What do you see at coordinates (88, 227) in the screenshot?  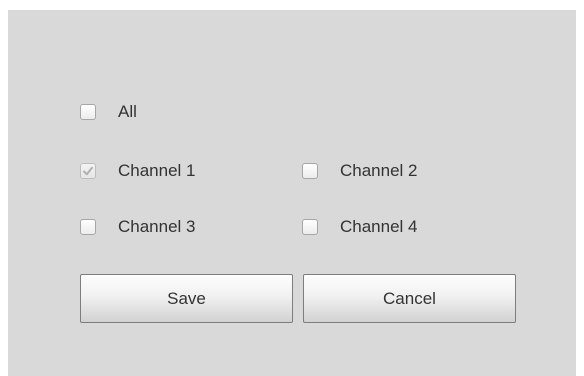 I see `channel-3-checkbox` at bounding box center [88, 227].